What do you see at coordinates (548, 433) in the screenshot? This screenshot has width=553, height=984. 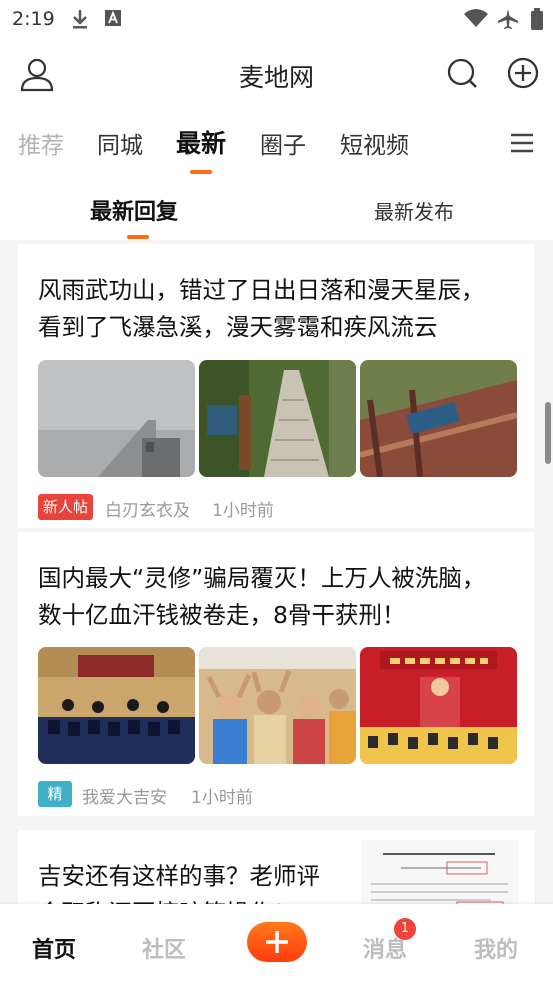 I see `scrollbar` at bounding box center [548, 433].